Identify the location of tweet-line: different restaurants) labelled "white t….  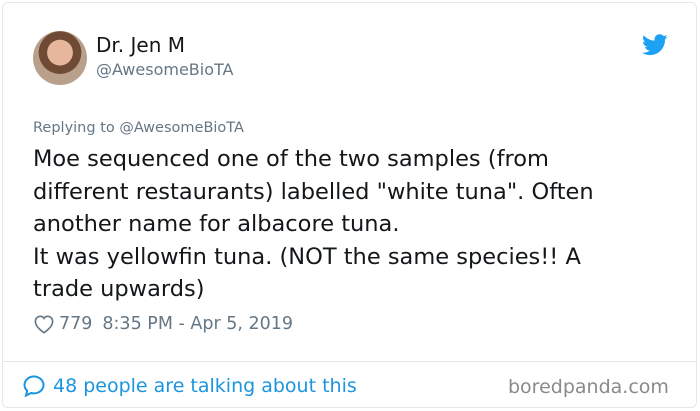
(313, 191).